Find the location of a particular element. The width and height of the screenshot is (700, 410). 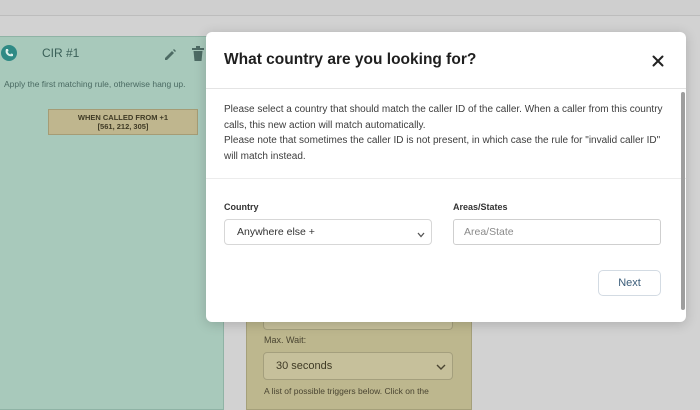

card-title: CIR #1 is located at coordinates (61, 53).